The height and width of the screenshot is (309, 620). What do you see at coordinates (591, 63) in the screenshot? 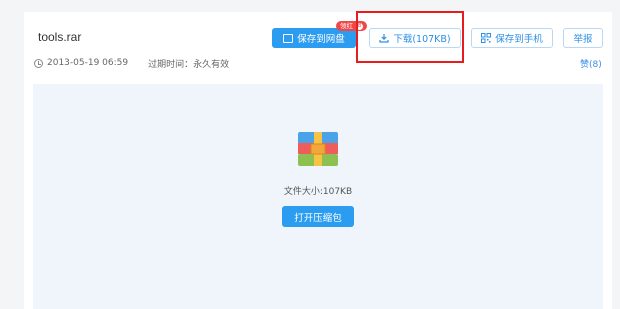
I see `like-link: 赞(8)` at bounding box center [591, 63].